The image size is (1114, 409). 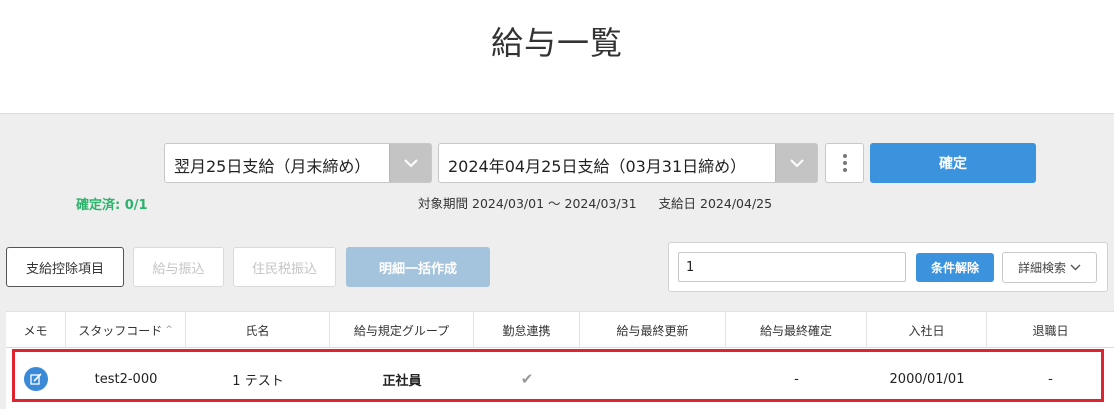 What do you see at coordinates (112, 205) in the screenshot?
I see `confirmed-count: 確定済: 0/1` at bounding box center [112, 205].